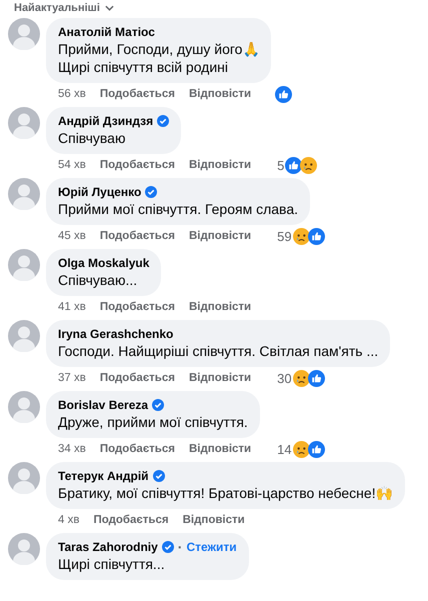  Describe the element at coordinates (116, 334) in the screenshot. I see `author-name: Iryna Gerashchenko` at that location.